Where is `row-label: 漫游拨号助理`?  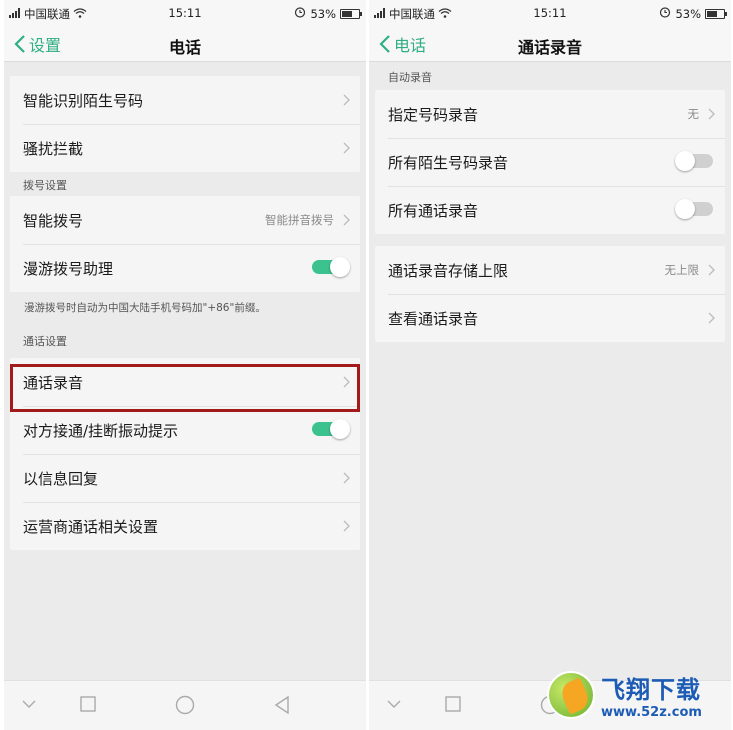 row-label: 漫游拨号助理 is located at coordinates (68, 268).